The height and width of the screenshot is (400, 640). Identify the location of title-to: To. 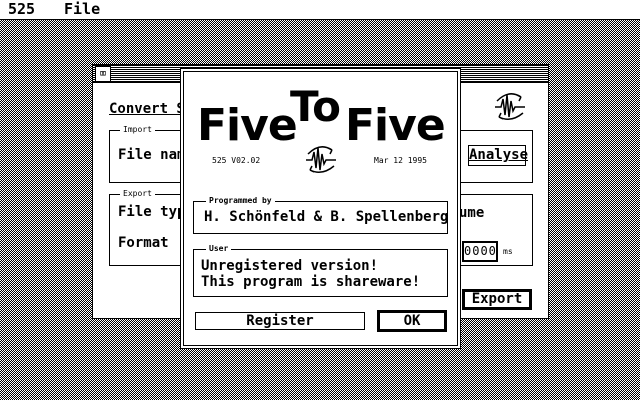
(315, 106).